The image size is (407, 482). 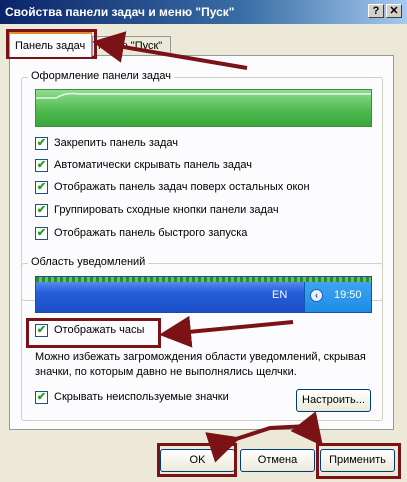 What do you see at coordinates (280, 295) in the screenshot?
I see `language-indicator: EN` at bounding box center [280, 295].